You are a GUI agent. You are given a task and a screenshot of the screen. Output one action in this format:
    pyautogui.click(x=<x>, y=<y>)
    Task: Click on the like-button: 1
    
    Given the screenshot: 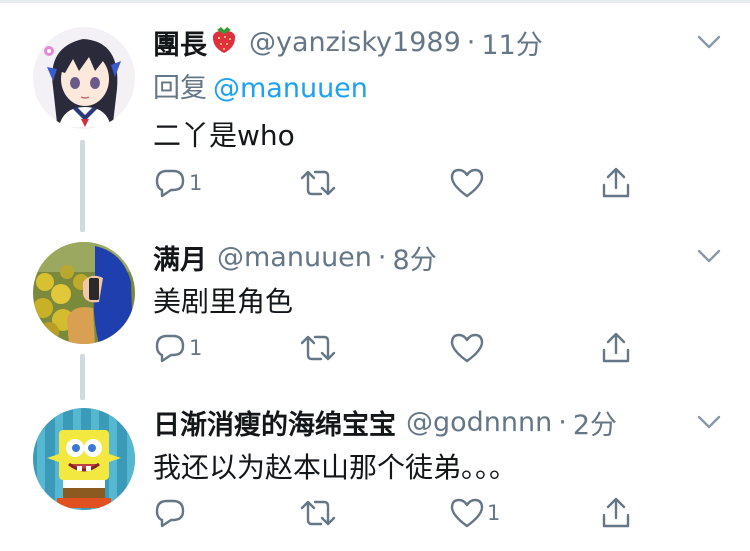 What is the action you would take?
    pyautogui.click(x=474, y=513)
    